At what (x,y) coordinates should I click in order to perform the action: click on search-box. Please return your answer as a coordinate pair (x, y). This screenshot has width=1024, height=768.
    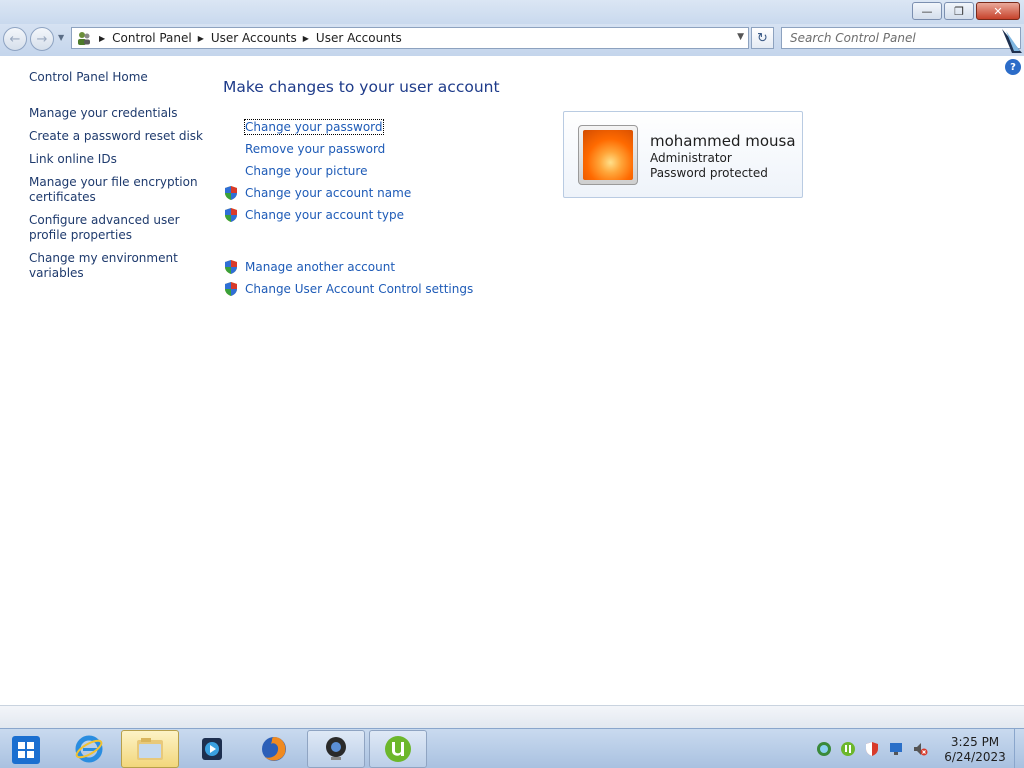
    Looking at the image, I should click on (901, 38).